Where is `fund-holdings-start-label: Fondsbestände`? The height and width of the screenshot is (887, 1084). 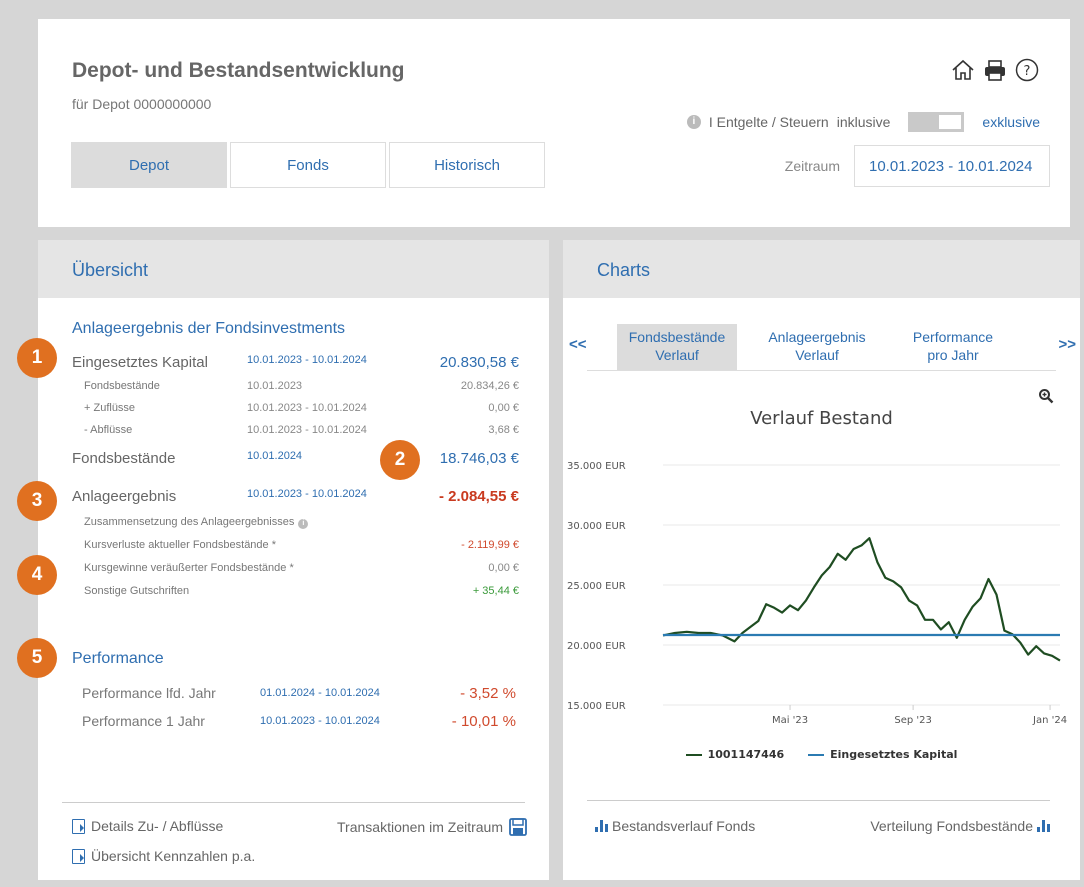
fund-holdings-start-label: Fondsbestände is located at coordinates (122, 386).